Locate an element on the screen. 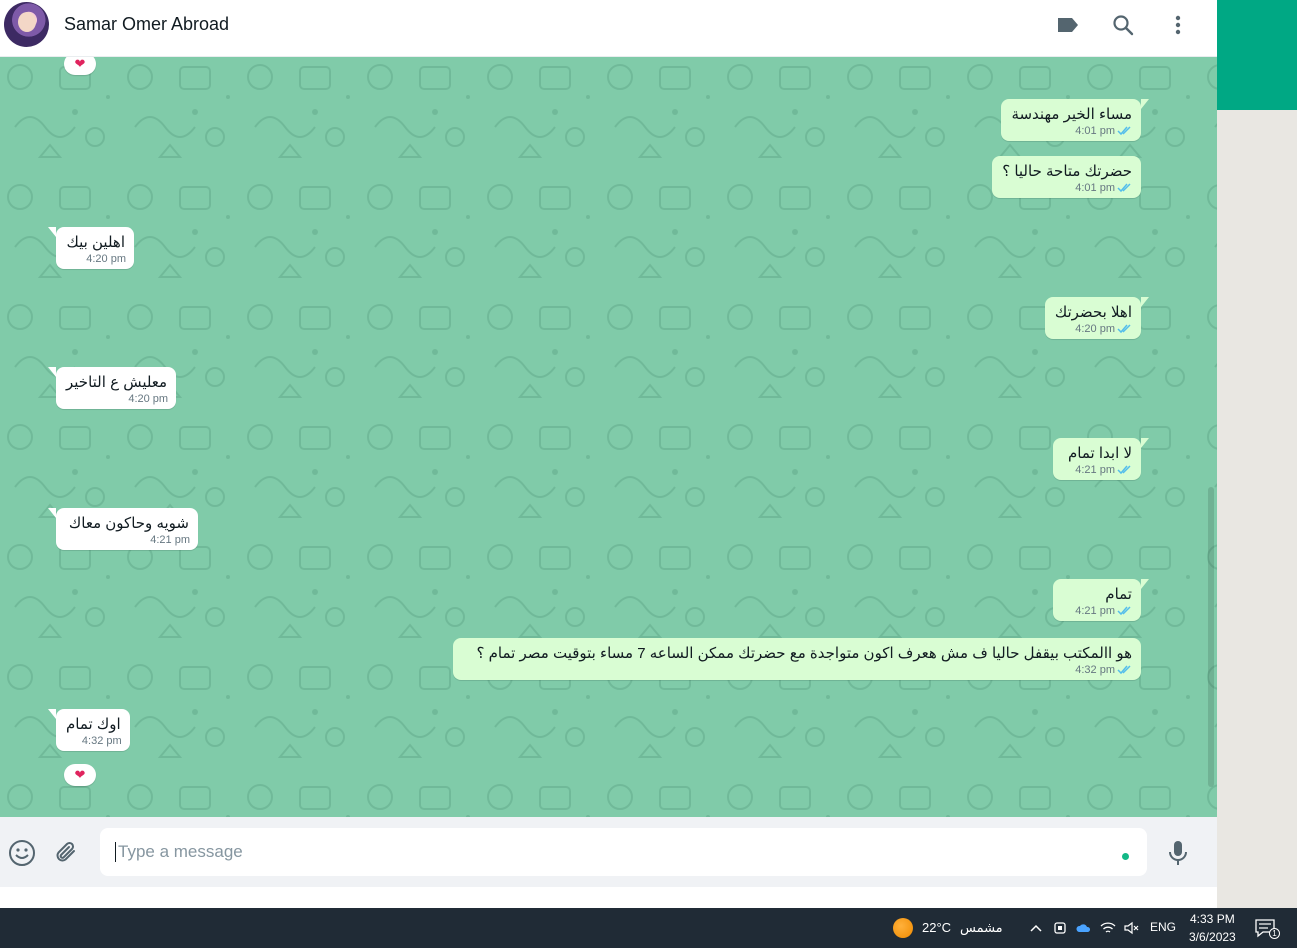 The width and height of the screenshot is (1297, 948). message-text: اوك تمام is located at coordinates (93, 724).